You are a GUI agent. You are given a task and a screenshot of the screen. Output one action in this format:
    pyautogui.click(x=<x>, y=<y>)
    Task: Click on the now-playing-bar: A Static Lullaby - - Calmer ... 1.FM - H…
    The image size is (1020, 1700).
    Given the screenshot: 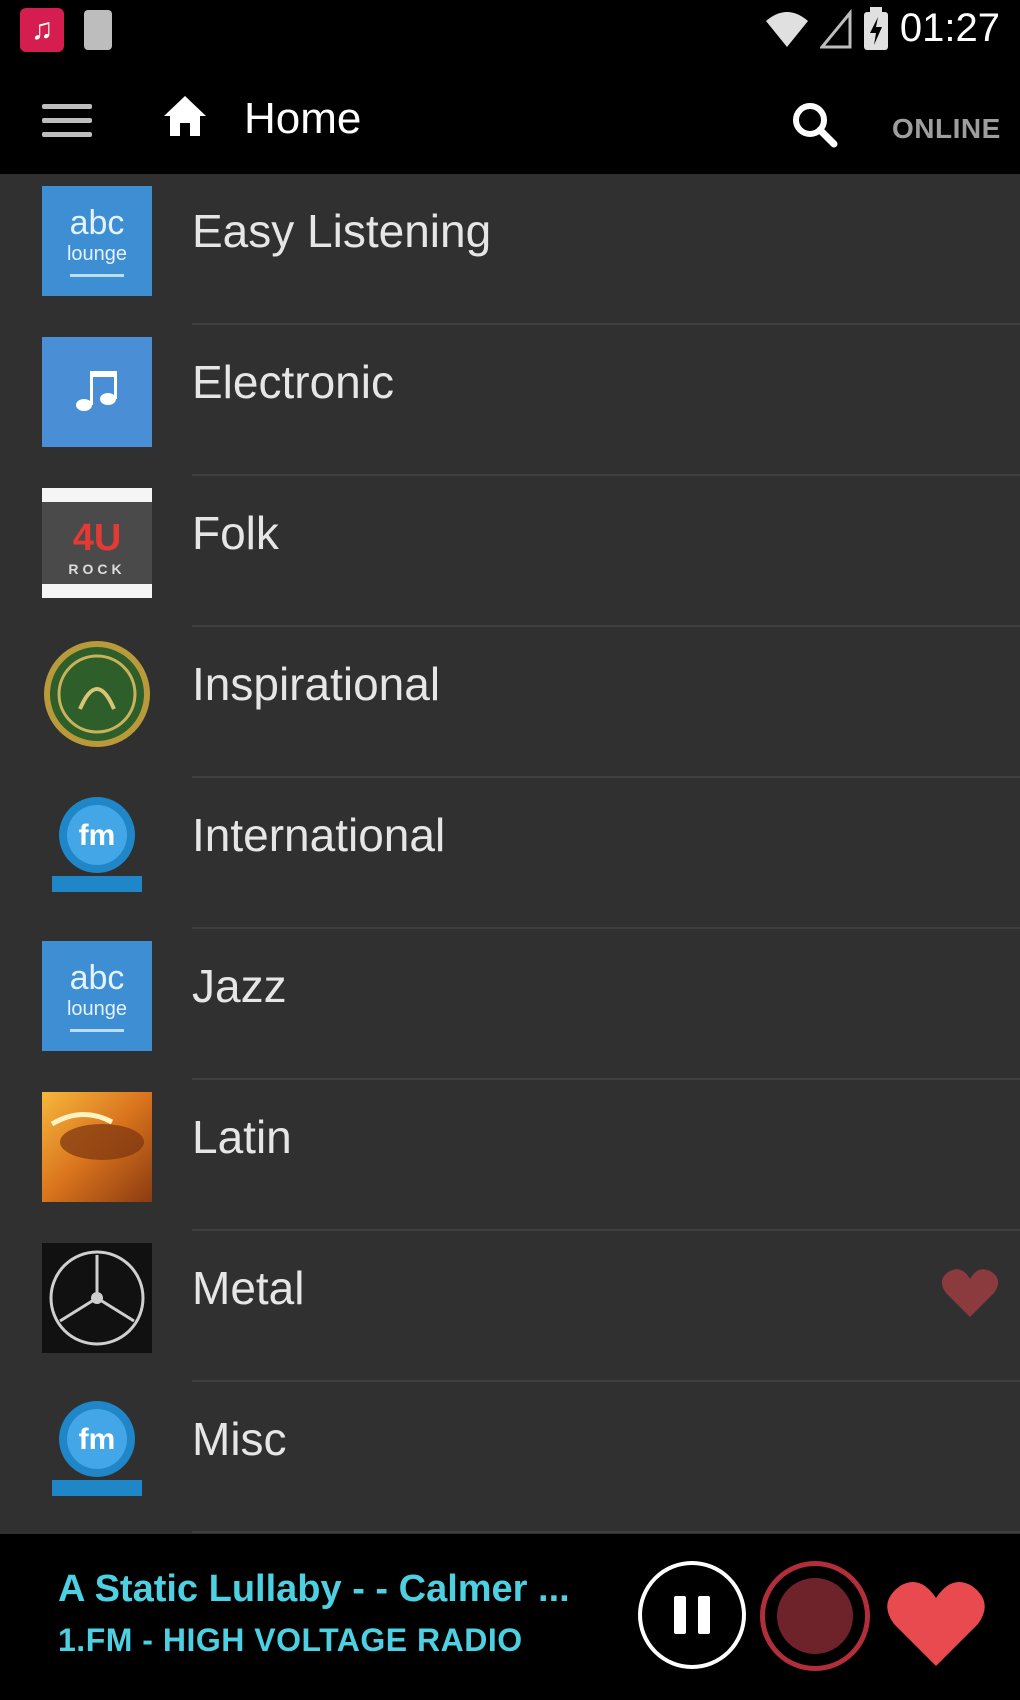 What is the action you would take?
    pyautogui.click(x=510, y=1617)
    